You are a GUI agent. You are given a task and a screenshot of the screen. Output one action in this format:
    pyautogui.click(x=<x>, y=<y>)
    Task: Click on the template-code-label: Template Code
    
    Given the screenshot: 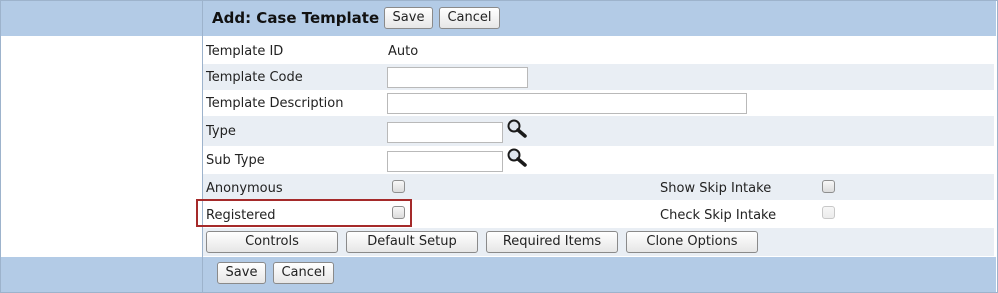 What is the action you would take?
    pyautogui.click(x=254, y=77)
    